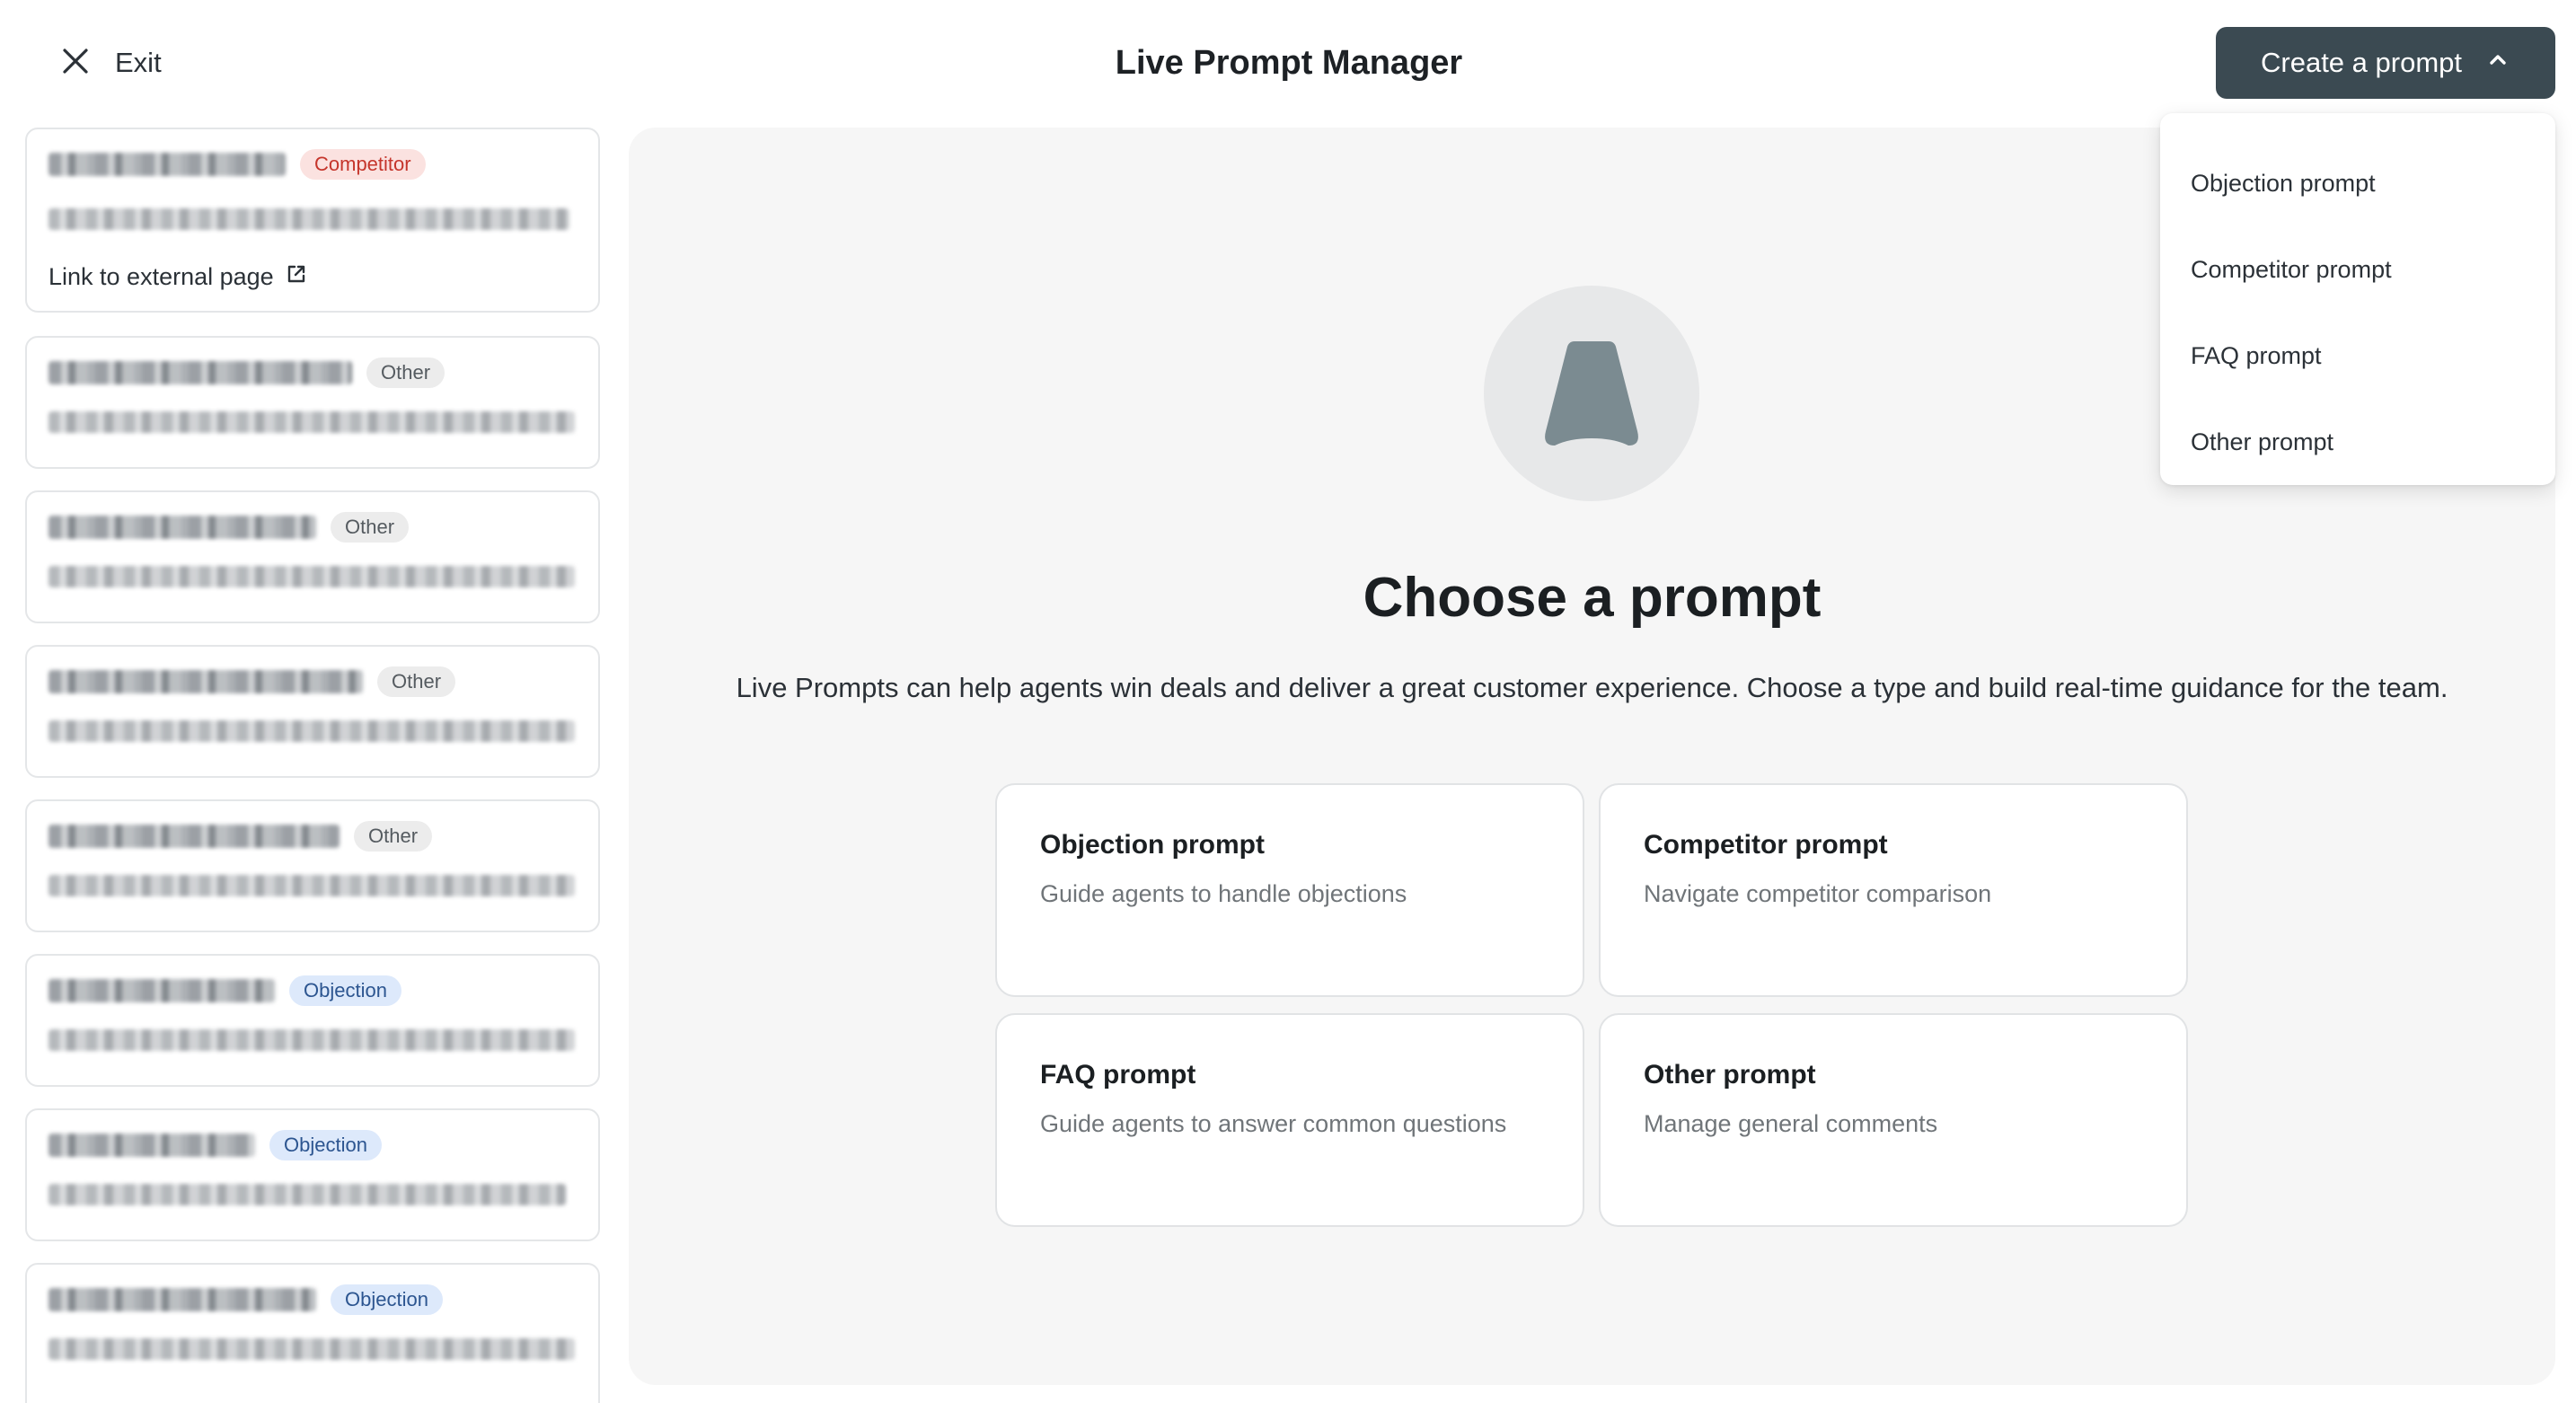 This screenshot has width=2576, height=1403. I want to click on external-page-link: Link to external page, so click(178, 277).